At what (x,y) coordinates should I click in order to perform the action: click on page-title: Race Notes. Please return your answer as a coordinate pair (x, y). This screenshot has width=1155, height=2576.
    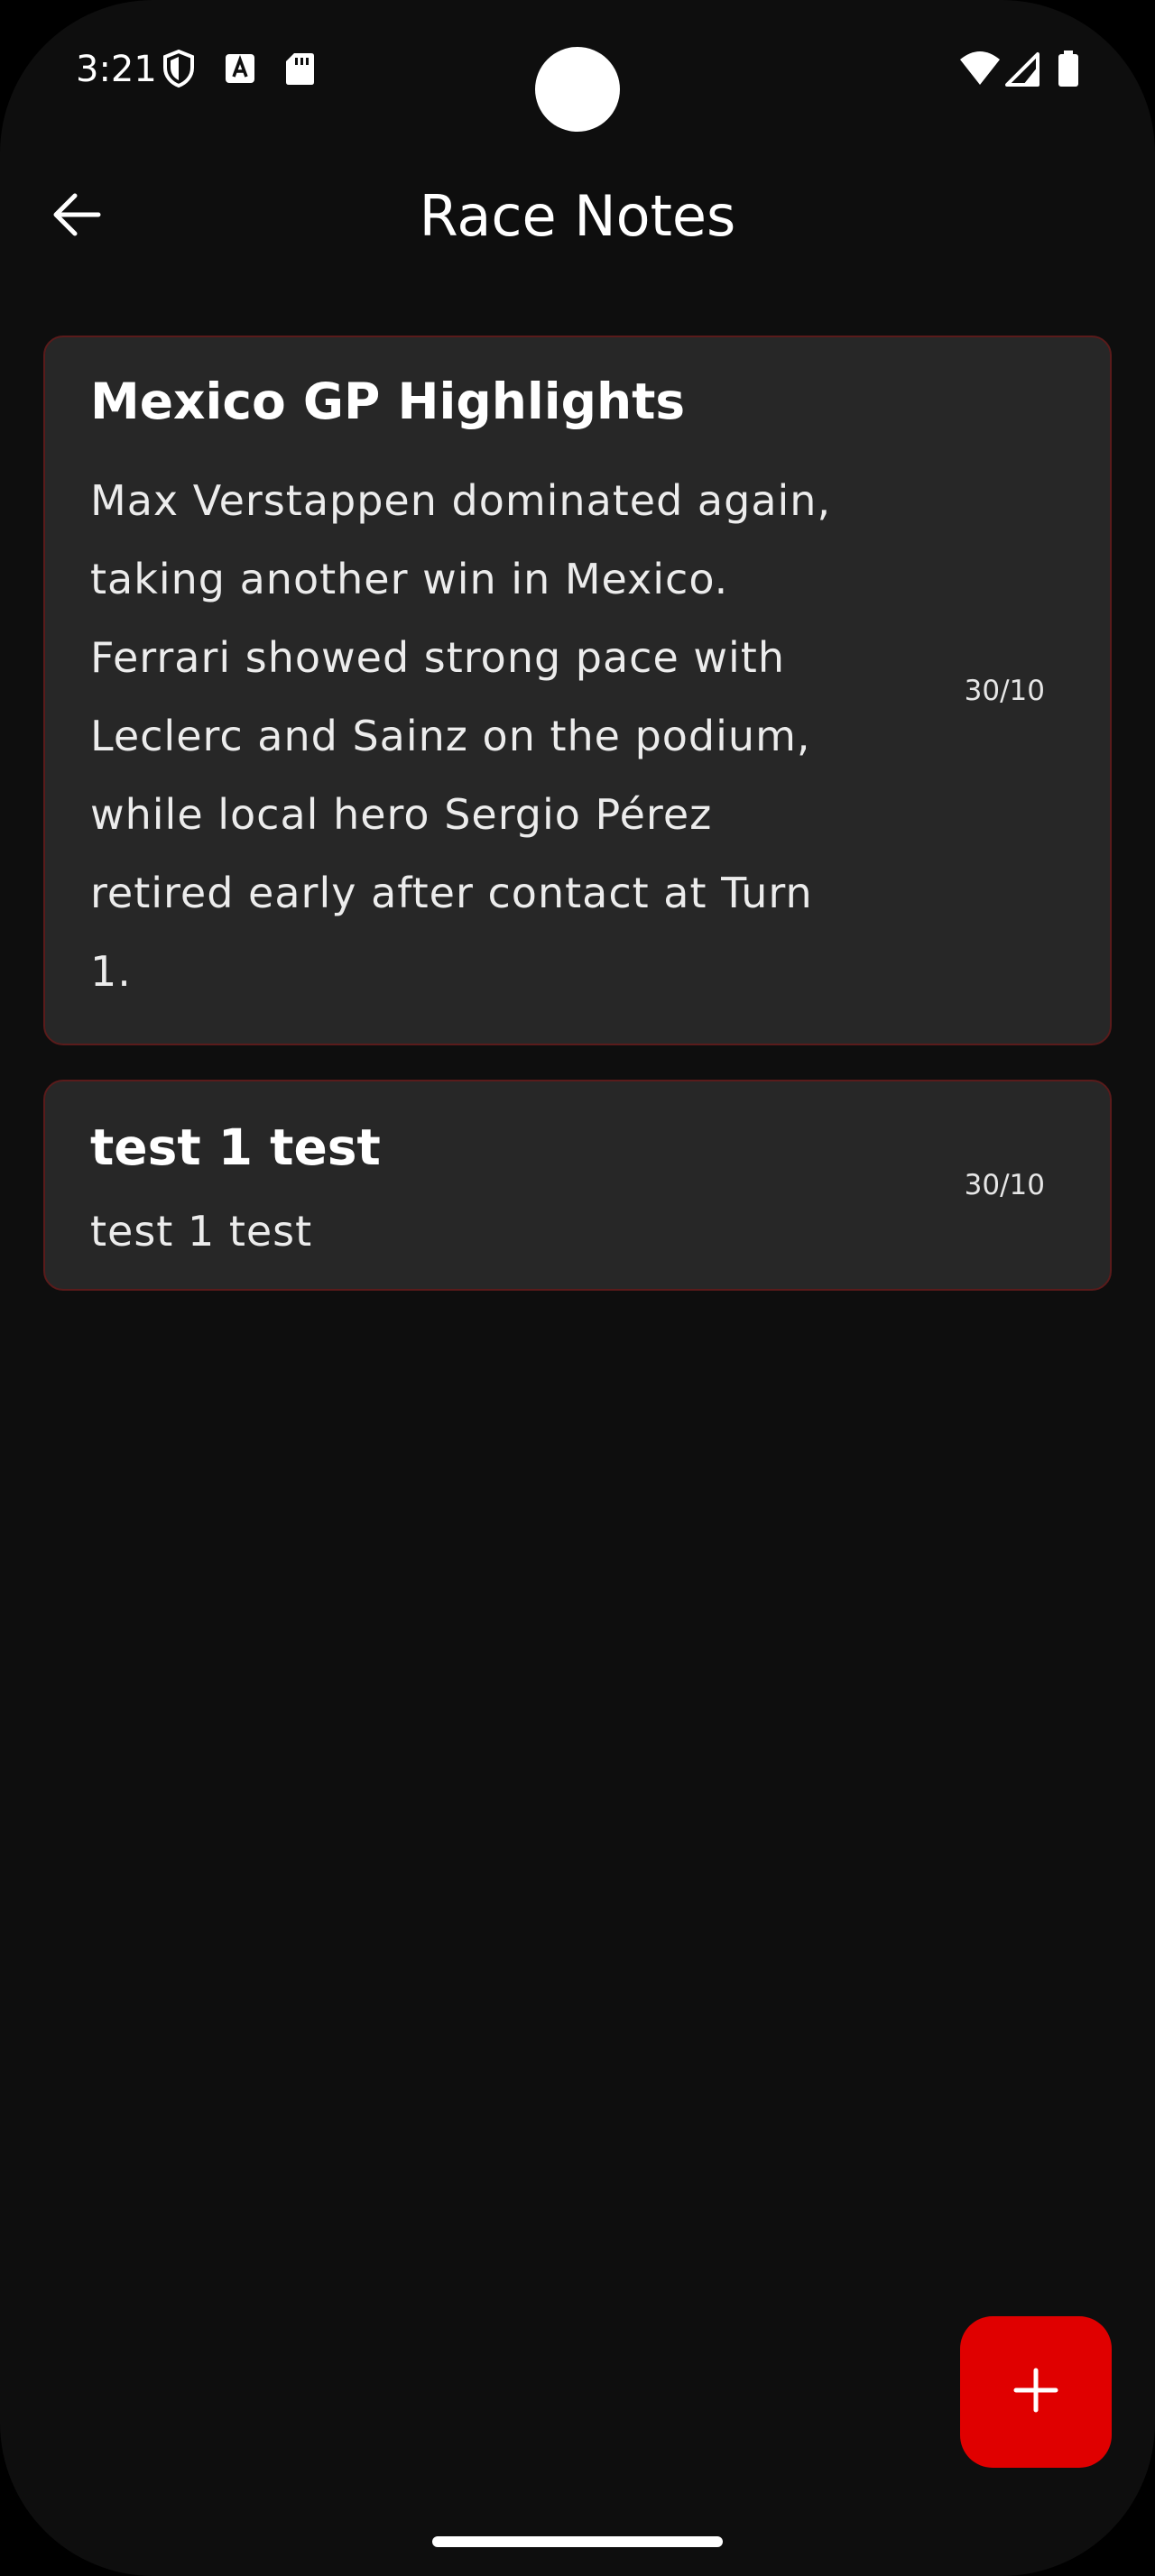
    Looking at the image, I should click on (577, 216).